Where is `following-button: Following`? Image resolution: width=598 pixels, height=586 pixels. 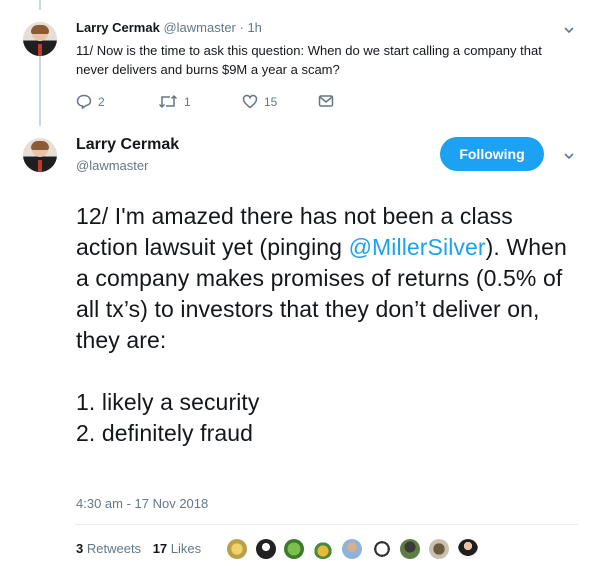
following-button: Following is located at coordinates (492, 154).